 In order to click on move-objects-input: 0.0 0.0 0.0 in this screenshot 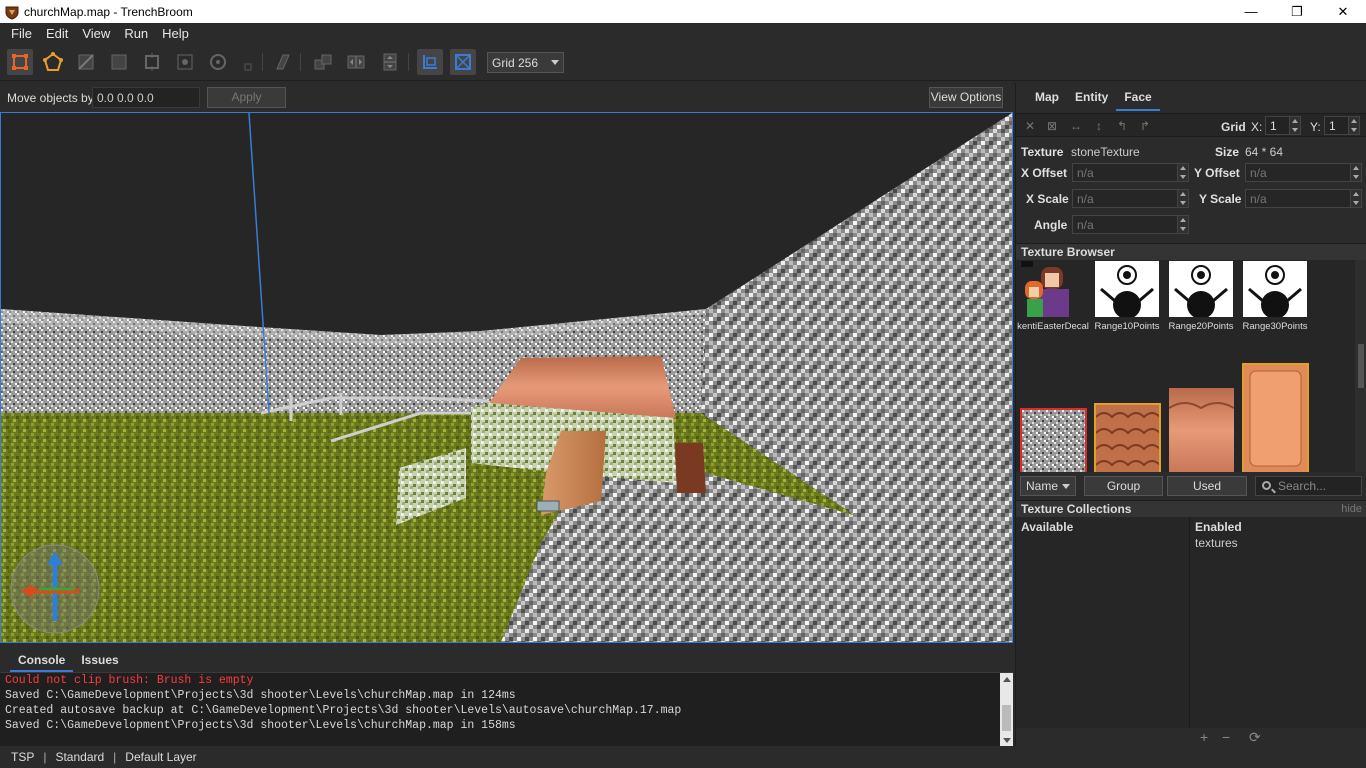, I will do `click(146, 97)`.